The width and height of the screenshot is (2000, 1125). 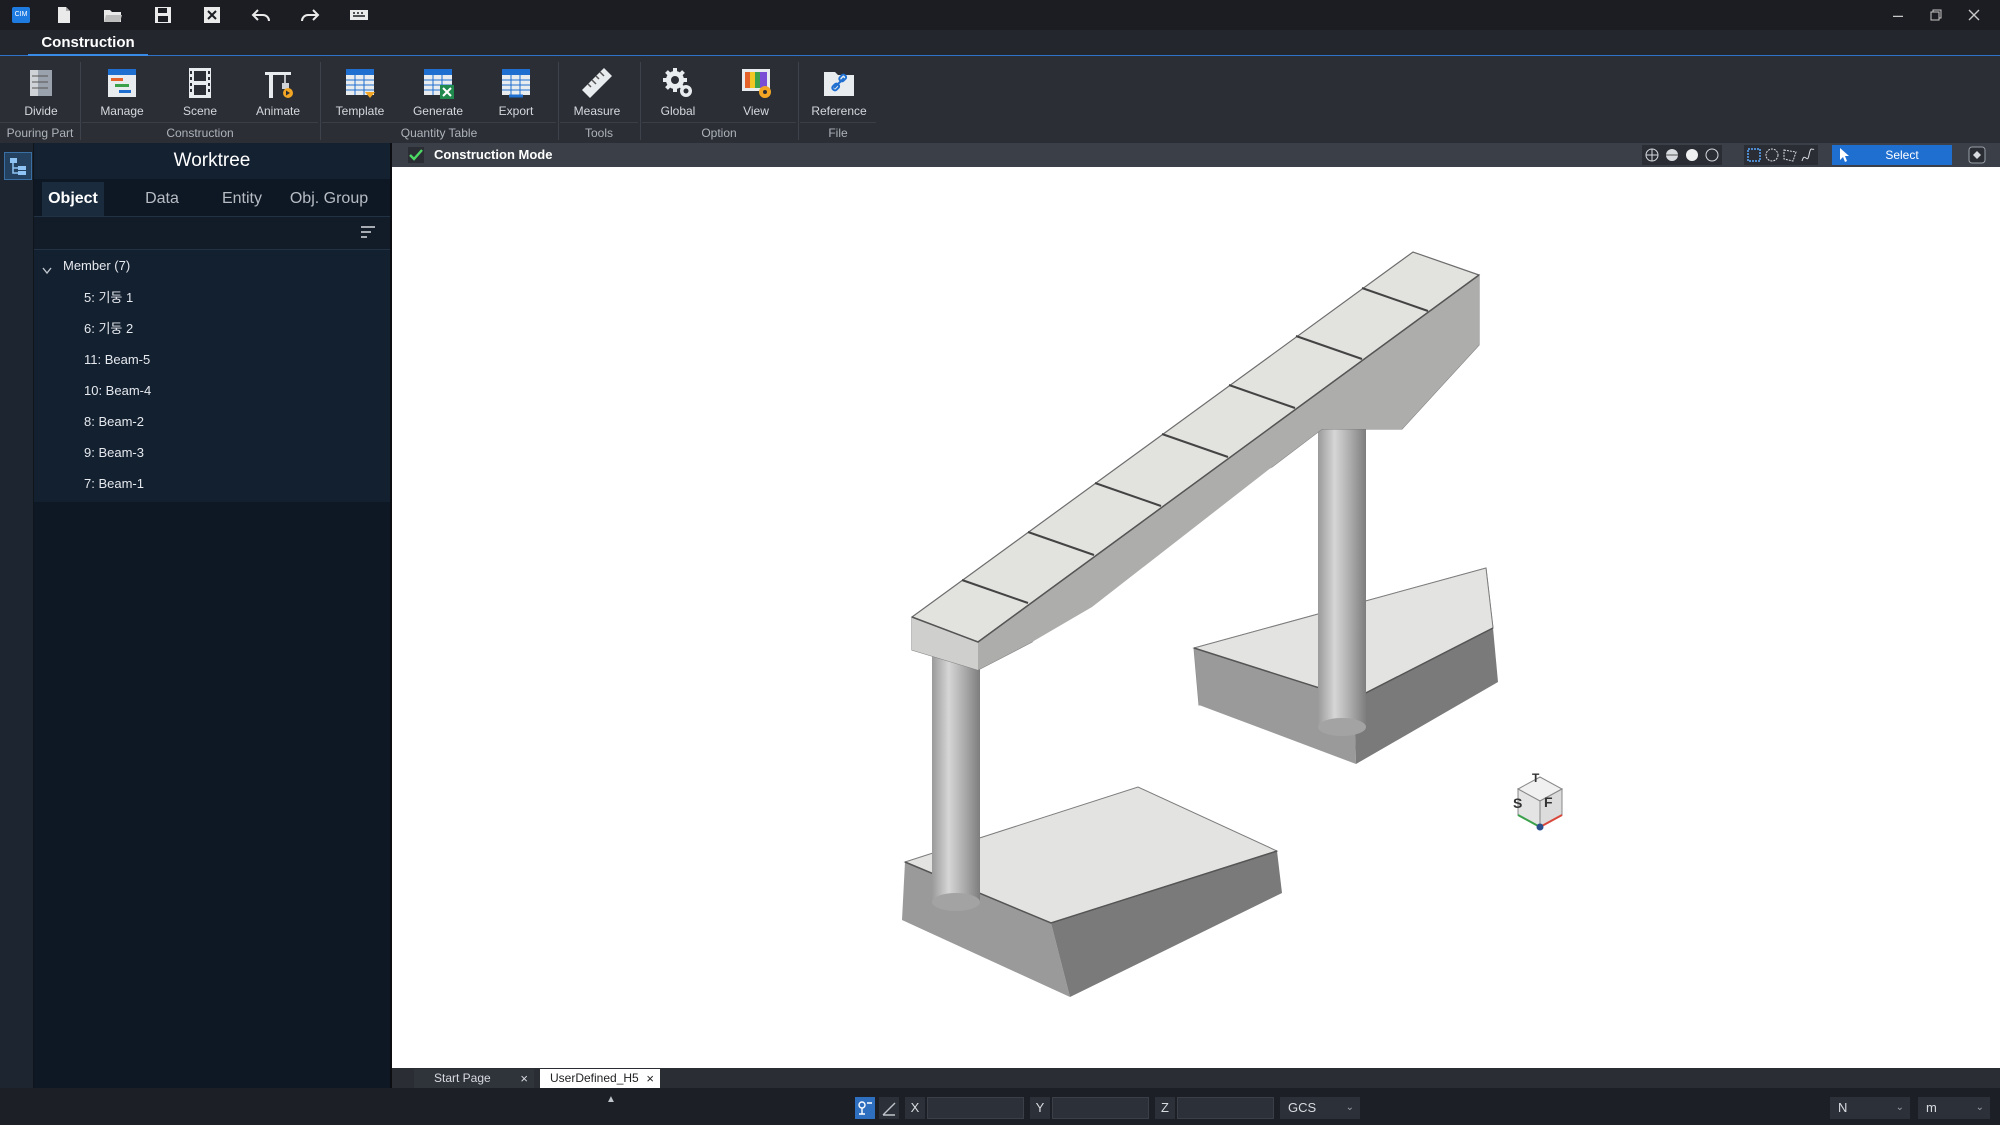 I want to click on export-button: Export, so click(x=516, y=92).